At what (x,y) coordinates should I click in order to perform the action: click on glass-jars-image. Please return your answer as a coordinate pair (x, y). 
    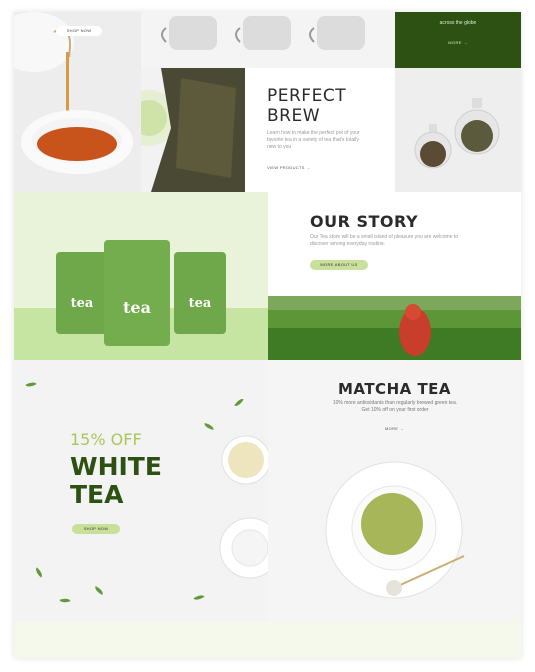
    Looking at the image, I should click on (458, 130).